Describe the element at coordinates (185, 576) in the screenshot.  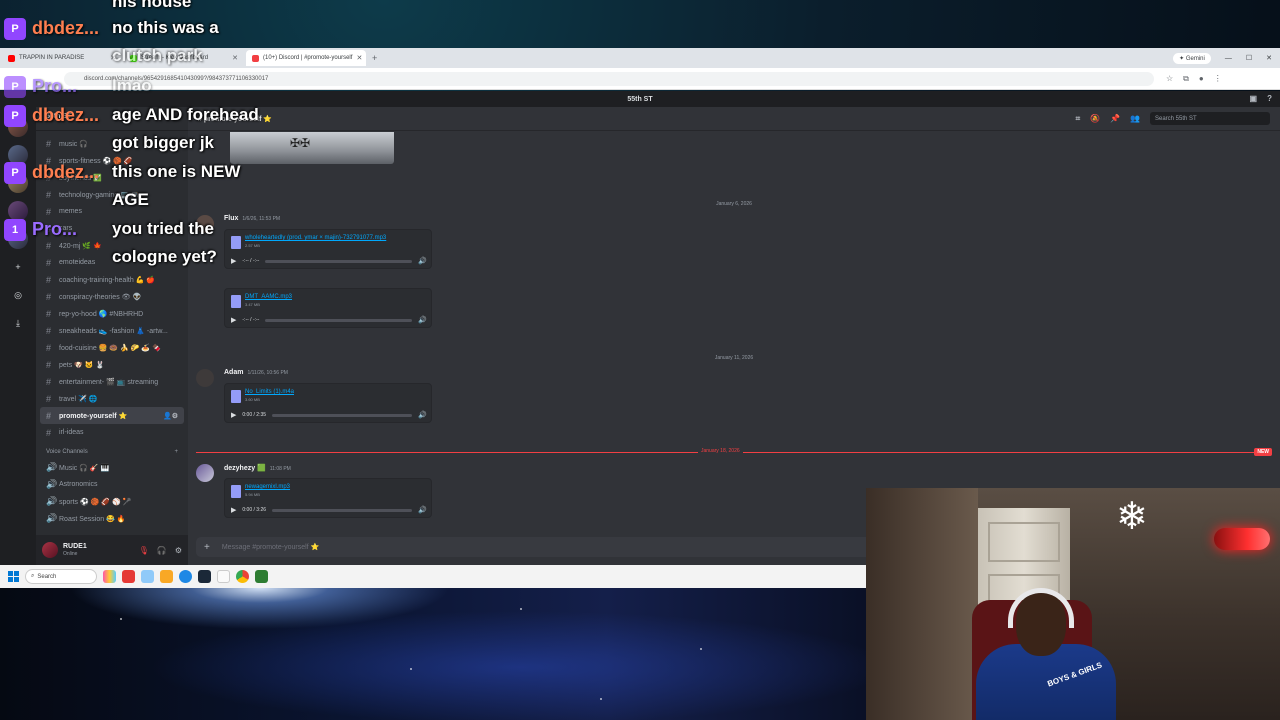
I see `edge-icon` at that location.